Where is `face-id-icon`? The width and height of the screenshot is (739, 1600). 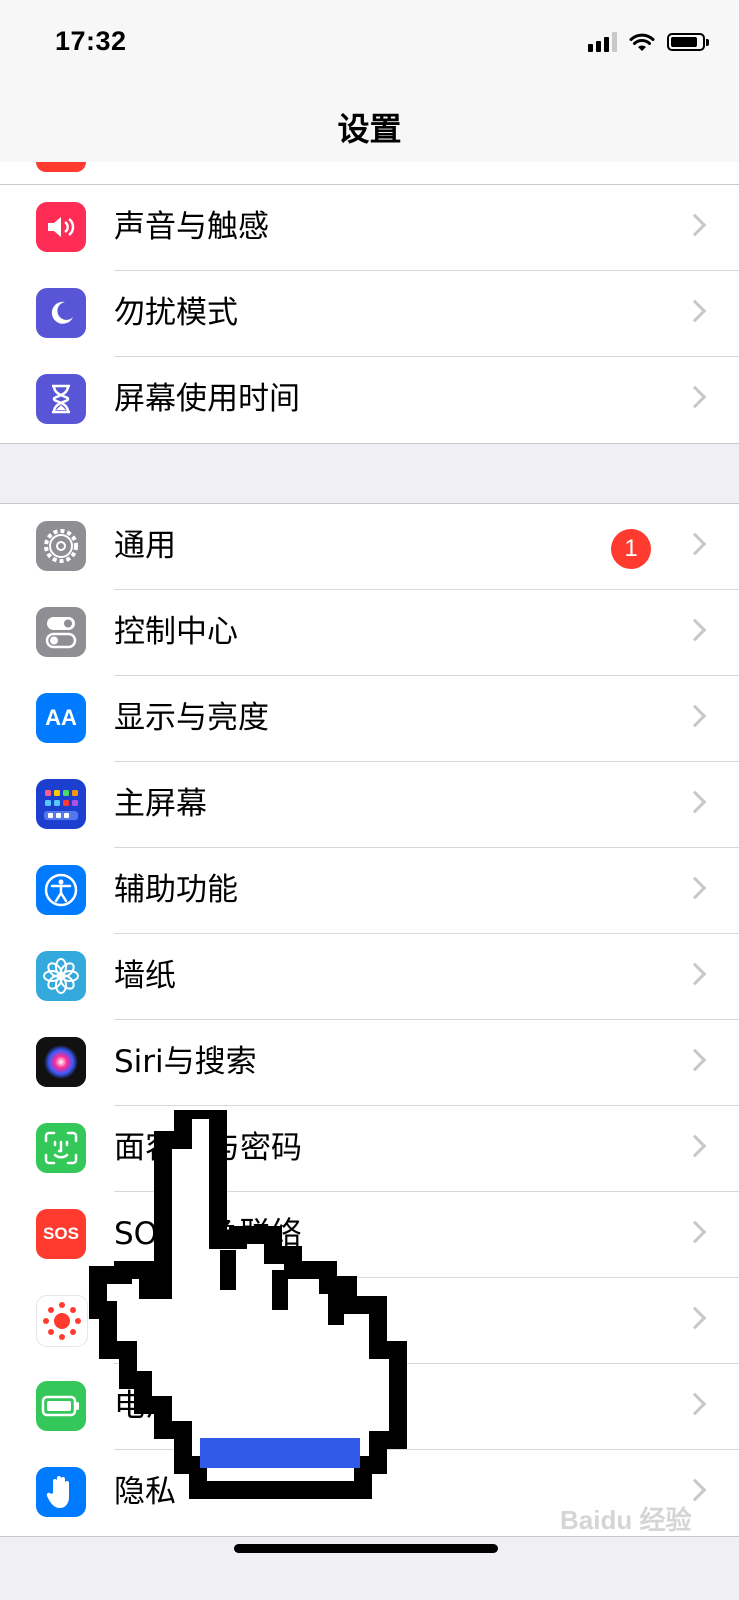
face-id-icon is located at coordinates (61, 1148).